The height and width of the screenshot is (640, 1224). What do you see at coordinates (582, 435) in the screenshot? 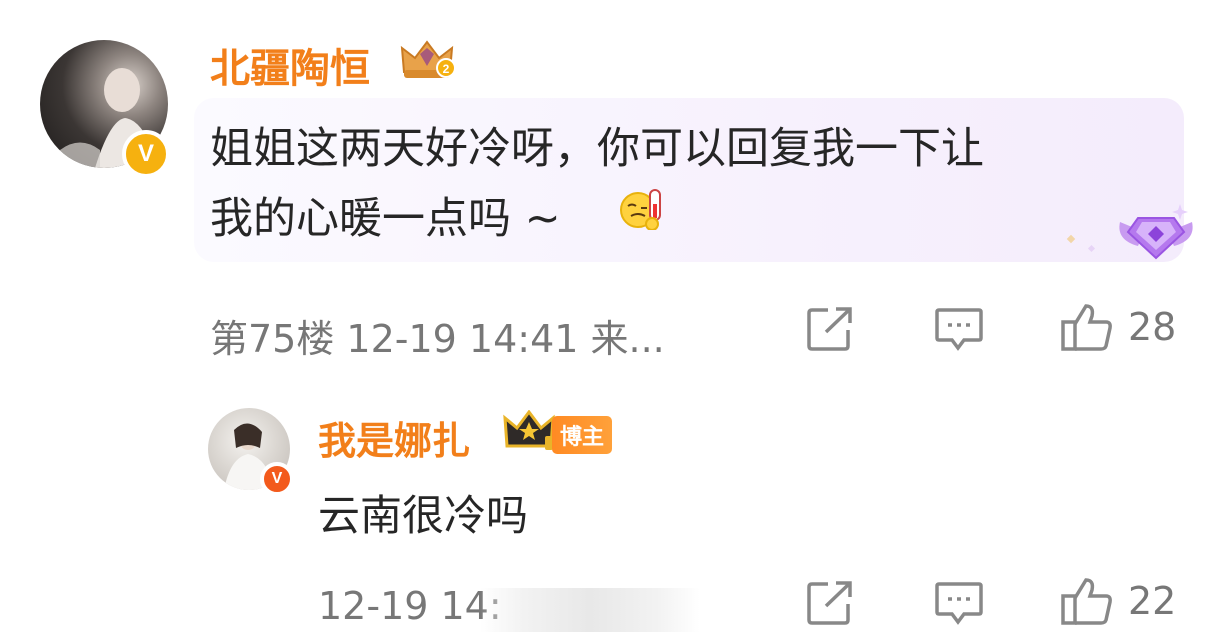
I see `author-tag-badge: 博主` at bounding box center [582, 435].